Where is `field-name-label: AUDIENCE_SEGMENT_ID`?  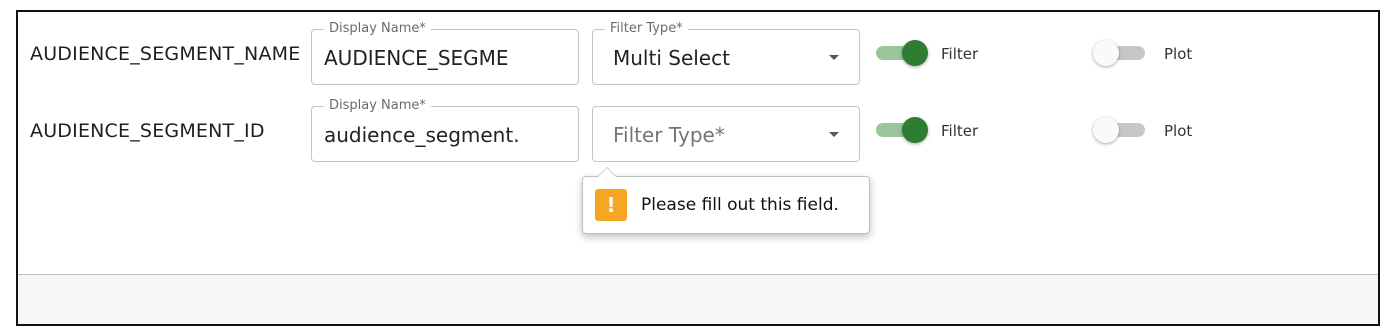
field-name-label: AUDIENCE_SEGMENT_ID is located at coordinates (147, 131).